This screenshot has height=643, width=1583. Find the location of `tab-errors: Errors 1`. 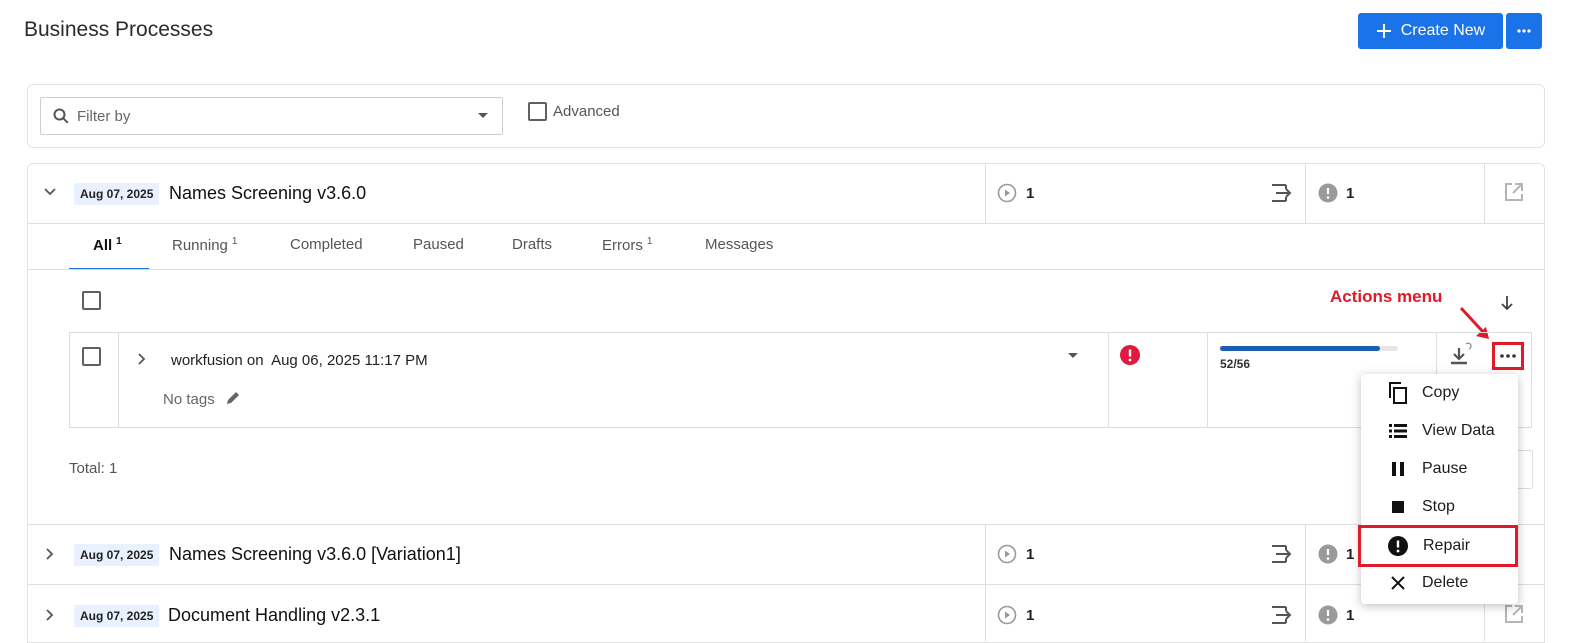

tab-errors: Errors 1 is located at coordinates (627, 245).